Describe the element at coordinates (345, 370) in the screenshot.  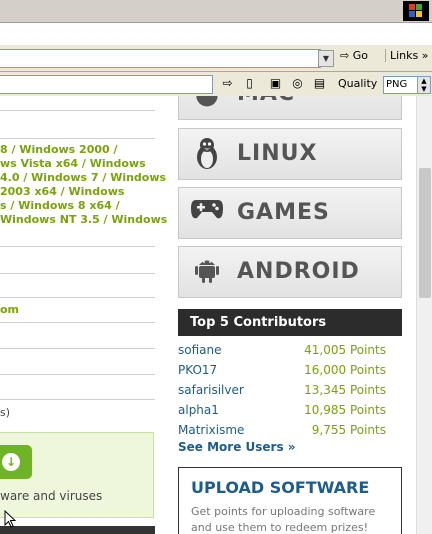
I see `contributor-points: 16,000 Points` at that location.